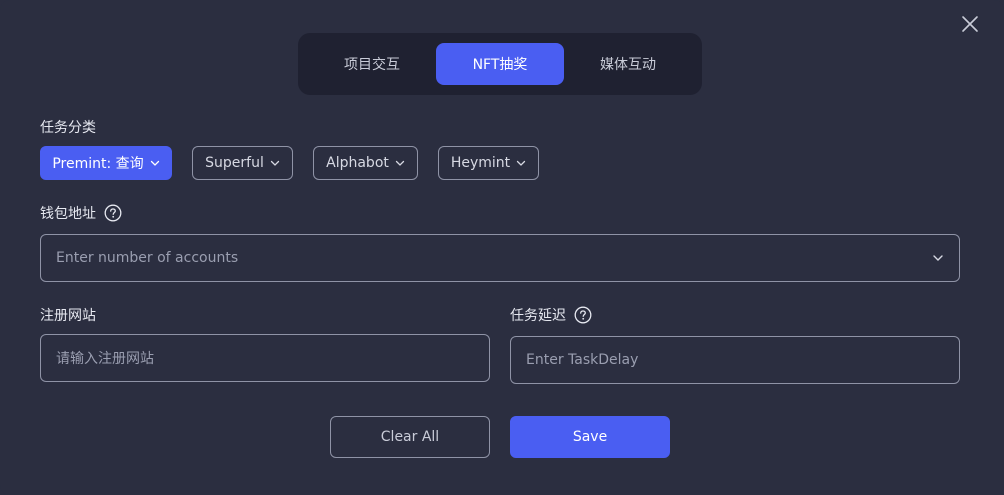  I want to click on save-button: Save, so click(590, 437).